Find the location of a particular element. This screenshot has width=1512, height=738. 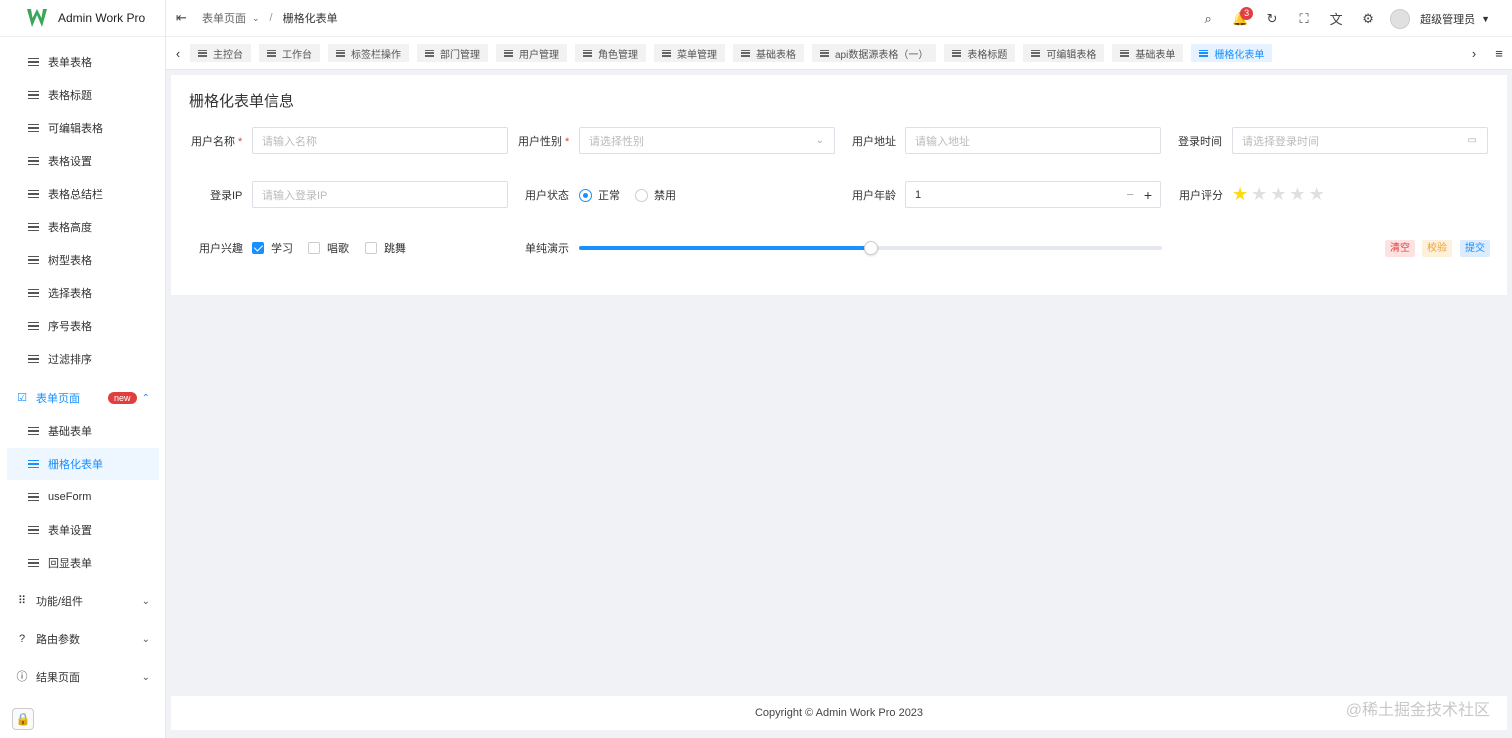

user-menu: 超级管理员 ▼ is located at coordinates (1440, 18).